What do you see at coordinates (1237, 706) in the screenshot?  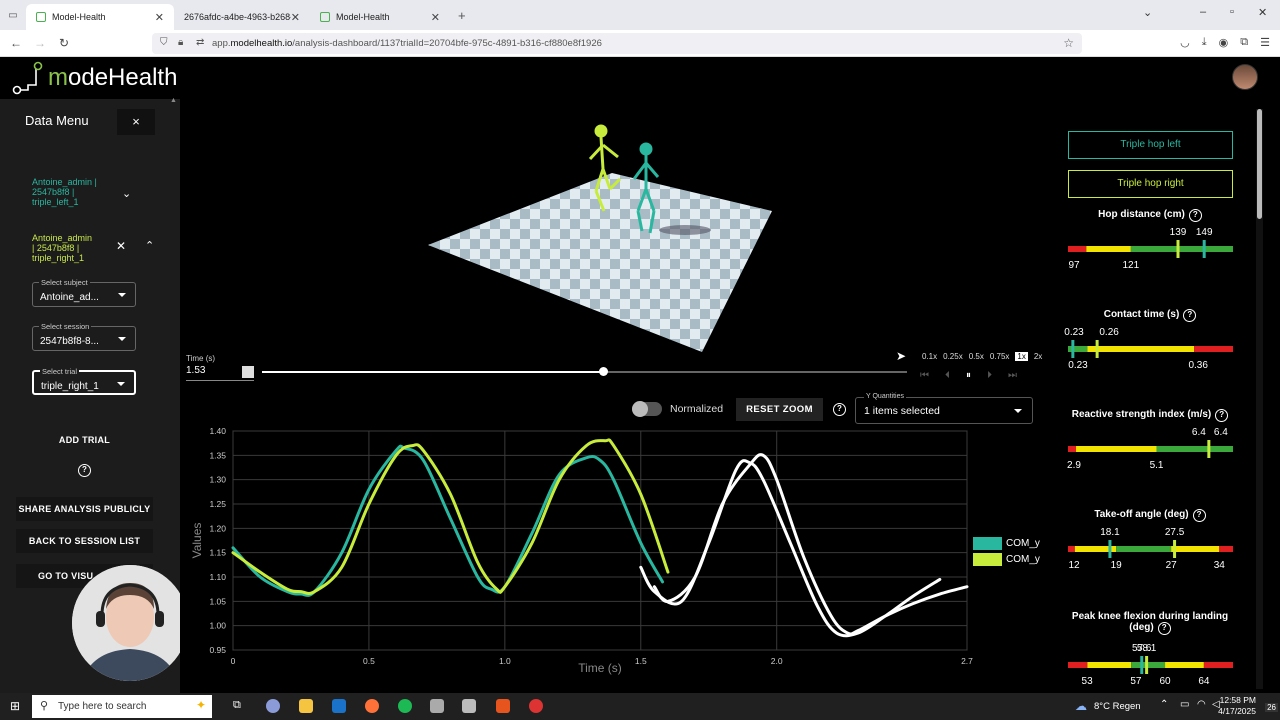 I see `taskbar-clock: 12:58 PM 4/17/2025` at bounding box center [1237, 706].